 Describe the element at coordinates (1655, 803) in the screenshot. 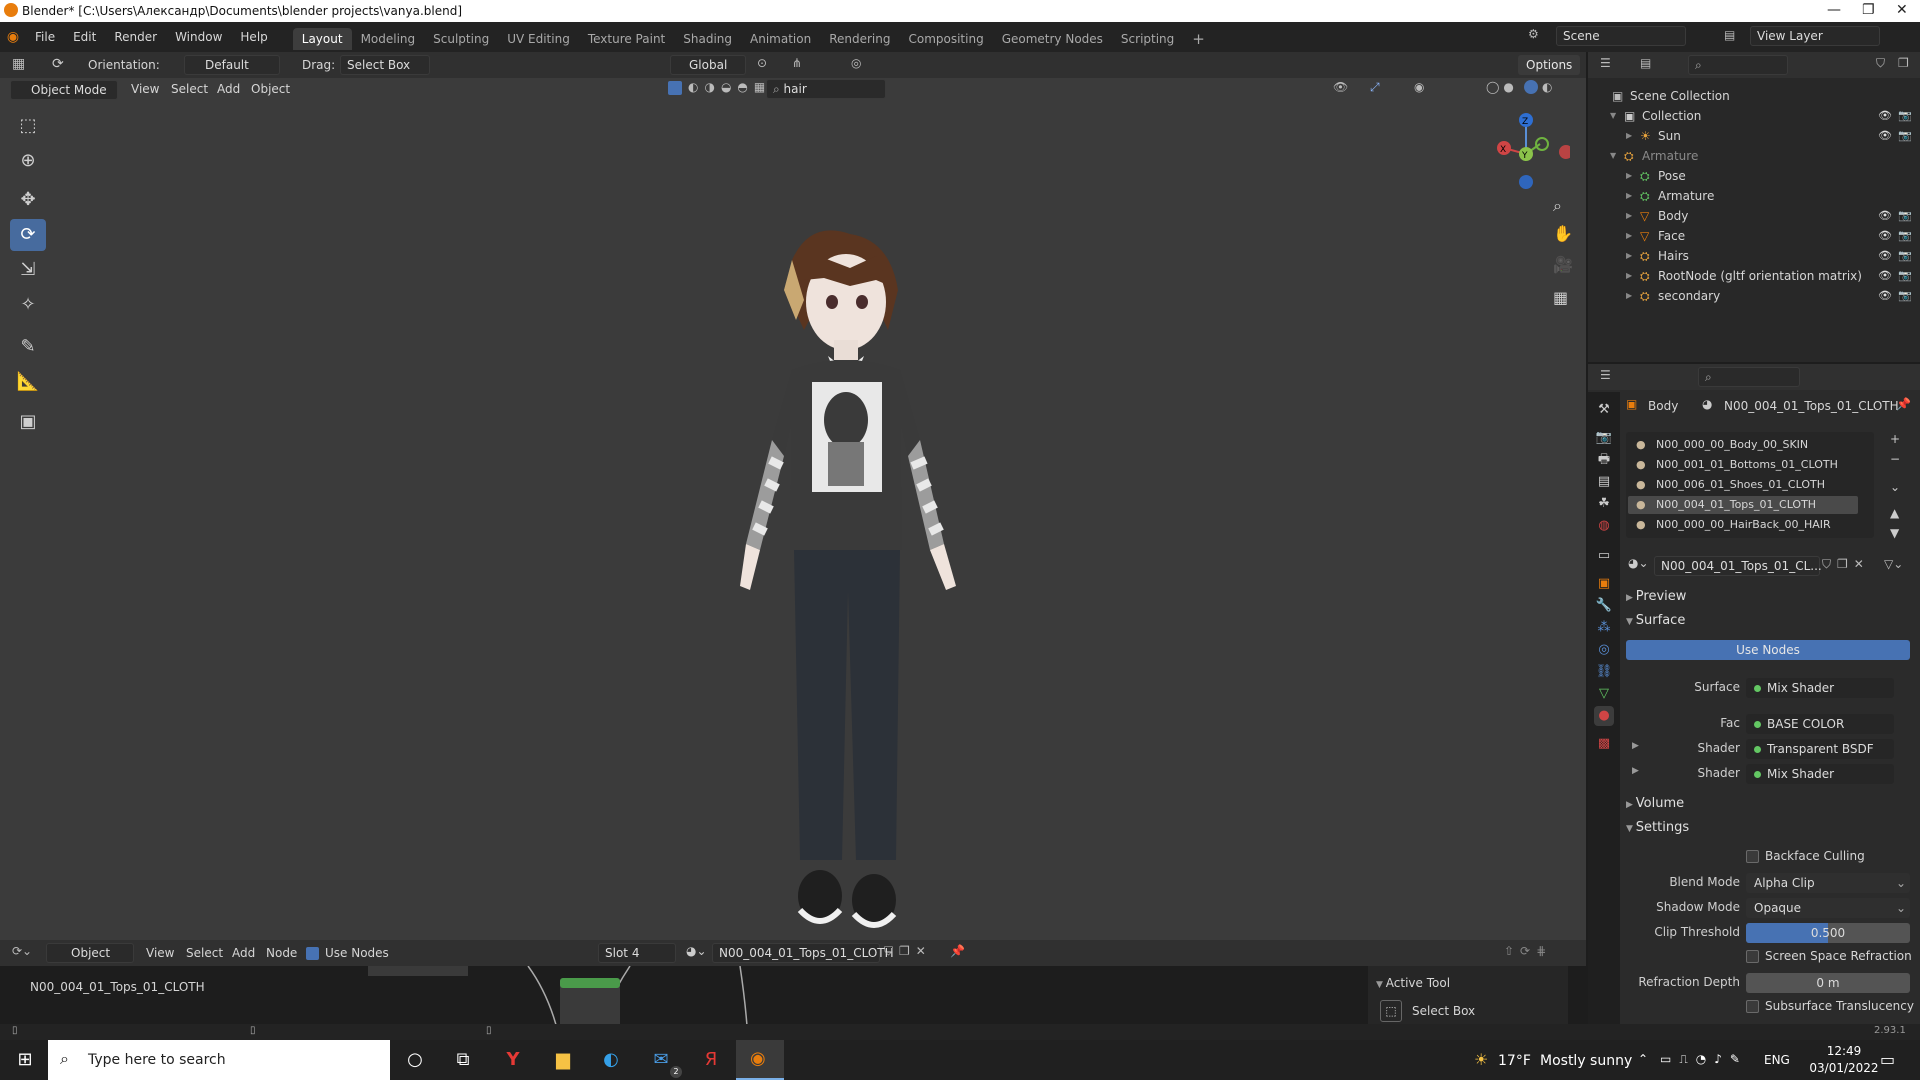

I see `volume-section: ▶ Volume` at that location.